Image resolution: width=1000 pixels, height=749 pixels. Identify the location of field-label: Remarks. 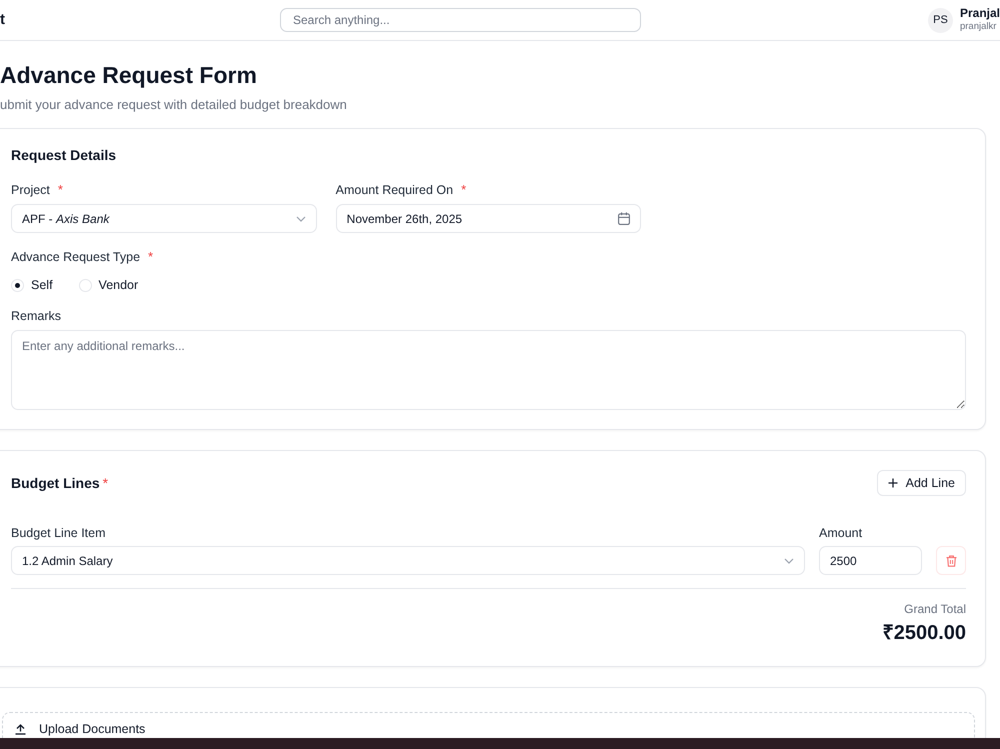
(36, 316).